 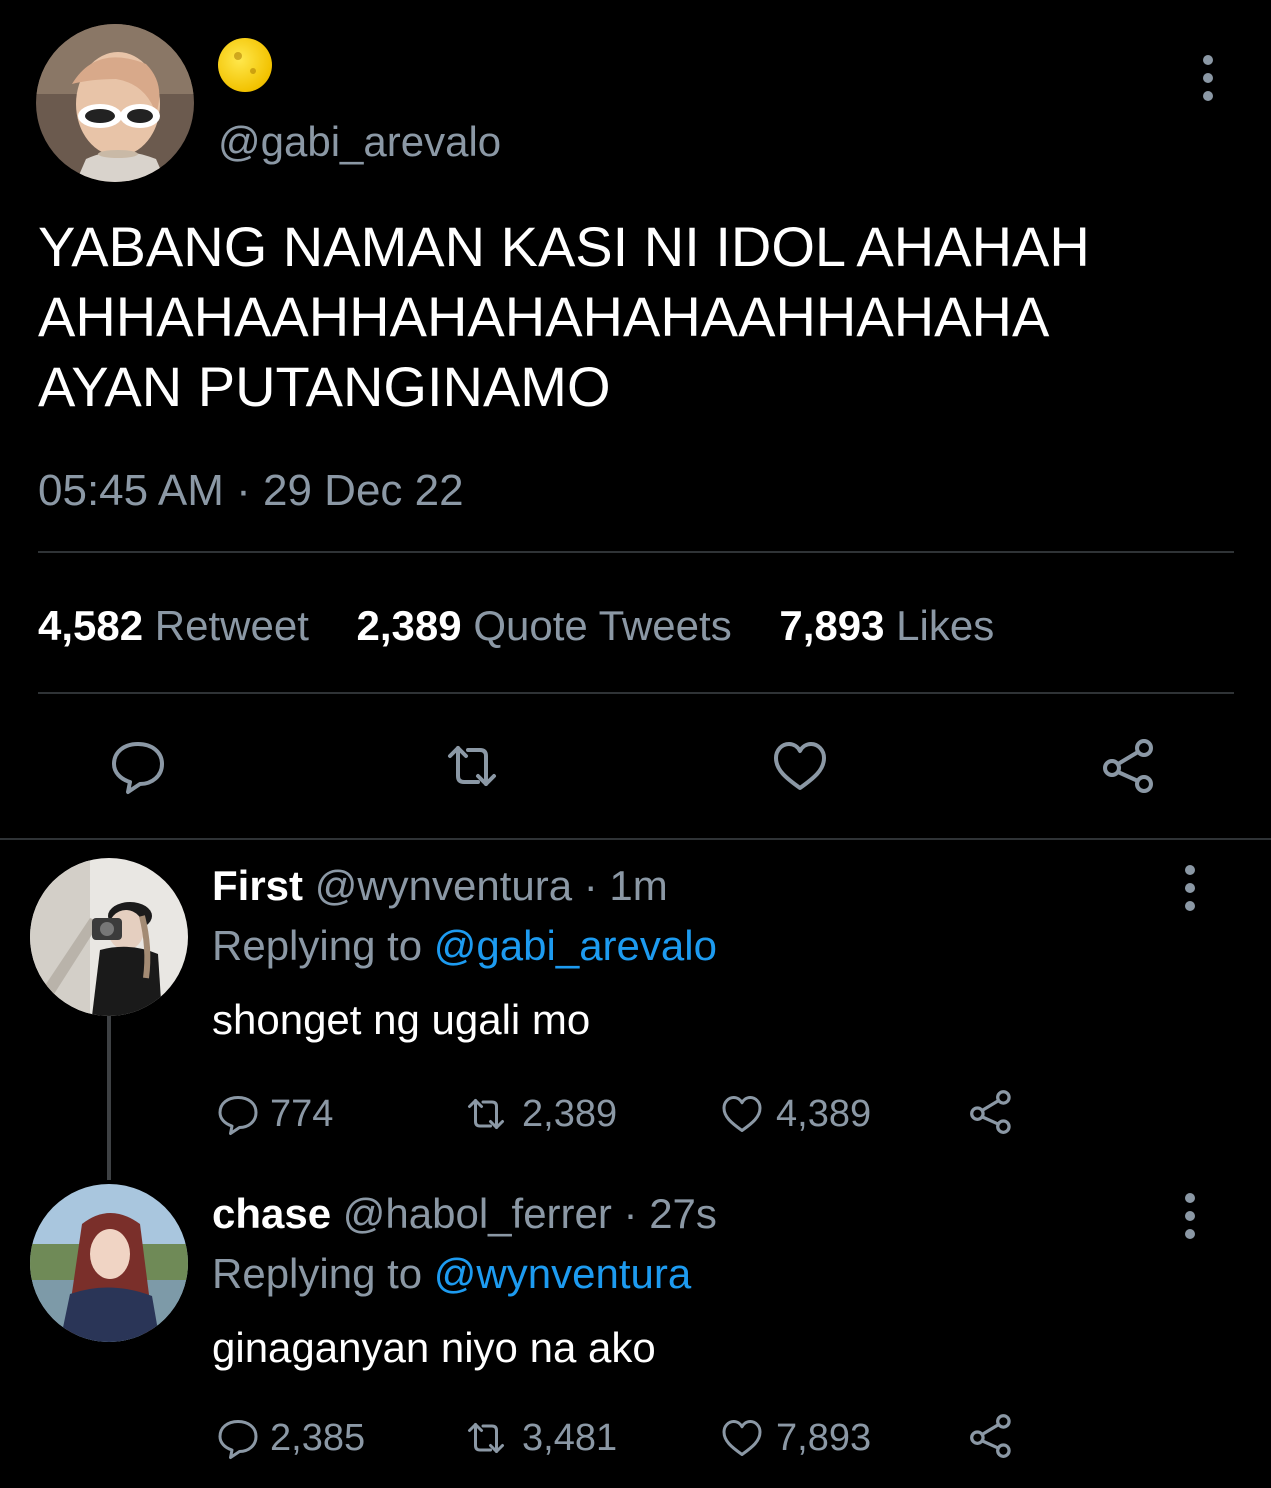 What do you see at coordinates (602, 625) in the screenshot?
I see `quote-label: Quote Tweets` at bounding box center [602, 625].